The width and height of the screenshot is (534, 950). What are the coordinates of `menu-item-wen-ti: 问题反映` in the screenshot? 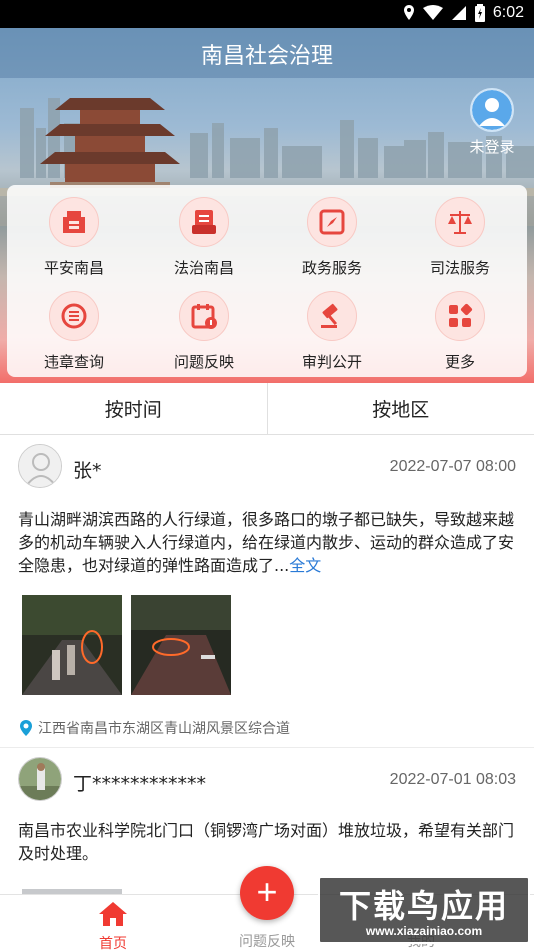 It's located at (204, 336).